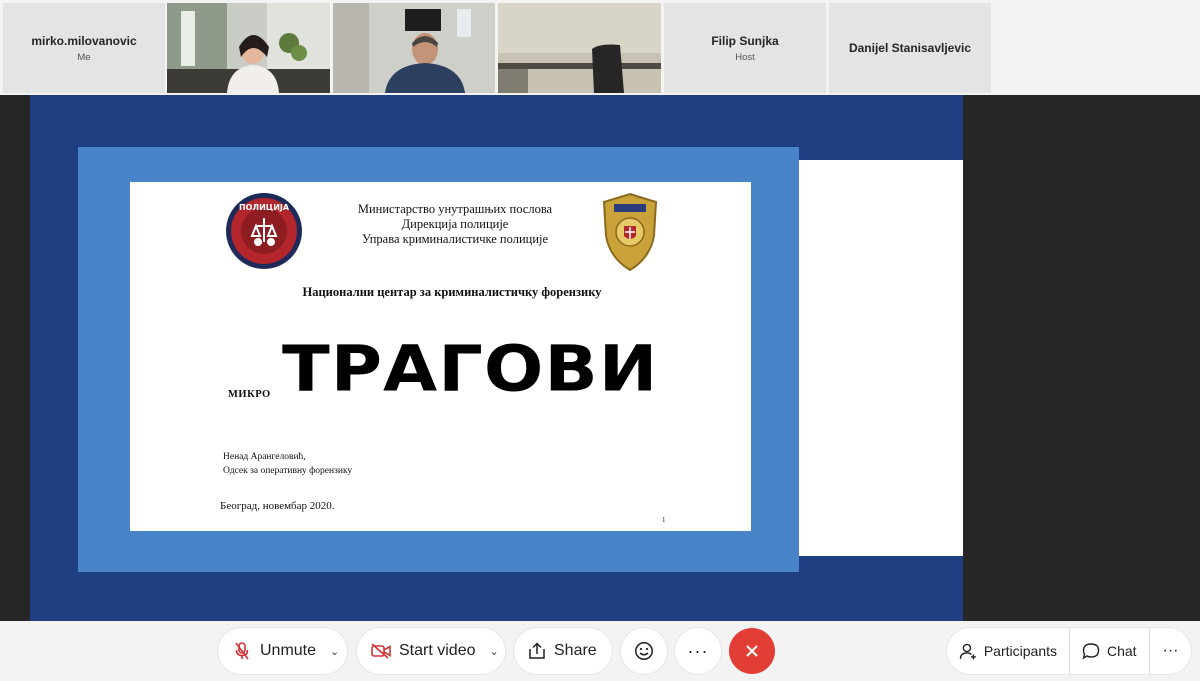 The height and width of the screenshot is (681, 1200). I want to click on author-line: Ненад Арангеловић,, so click(264, 457).